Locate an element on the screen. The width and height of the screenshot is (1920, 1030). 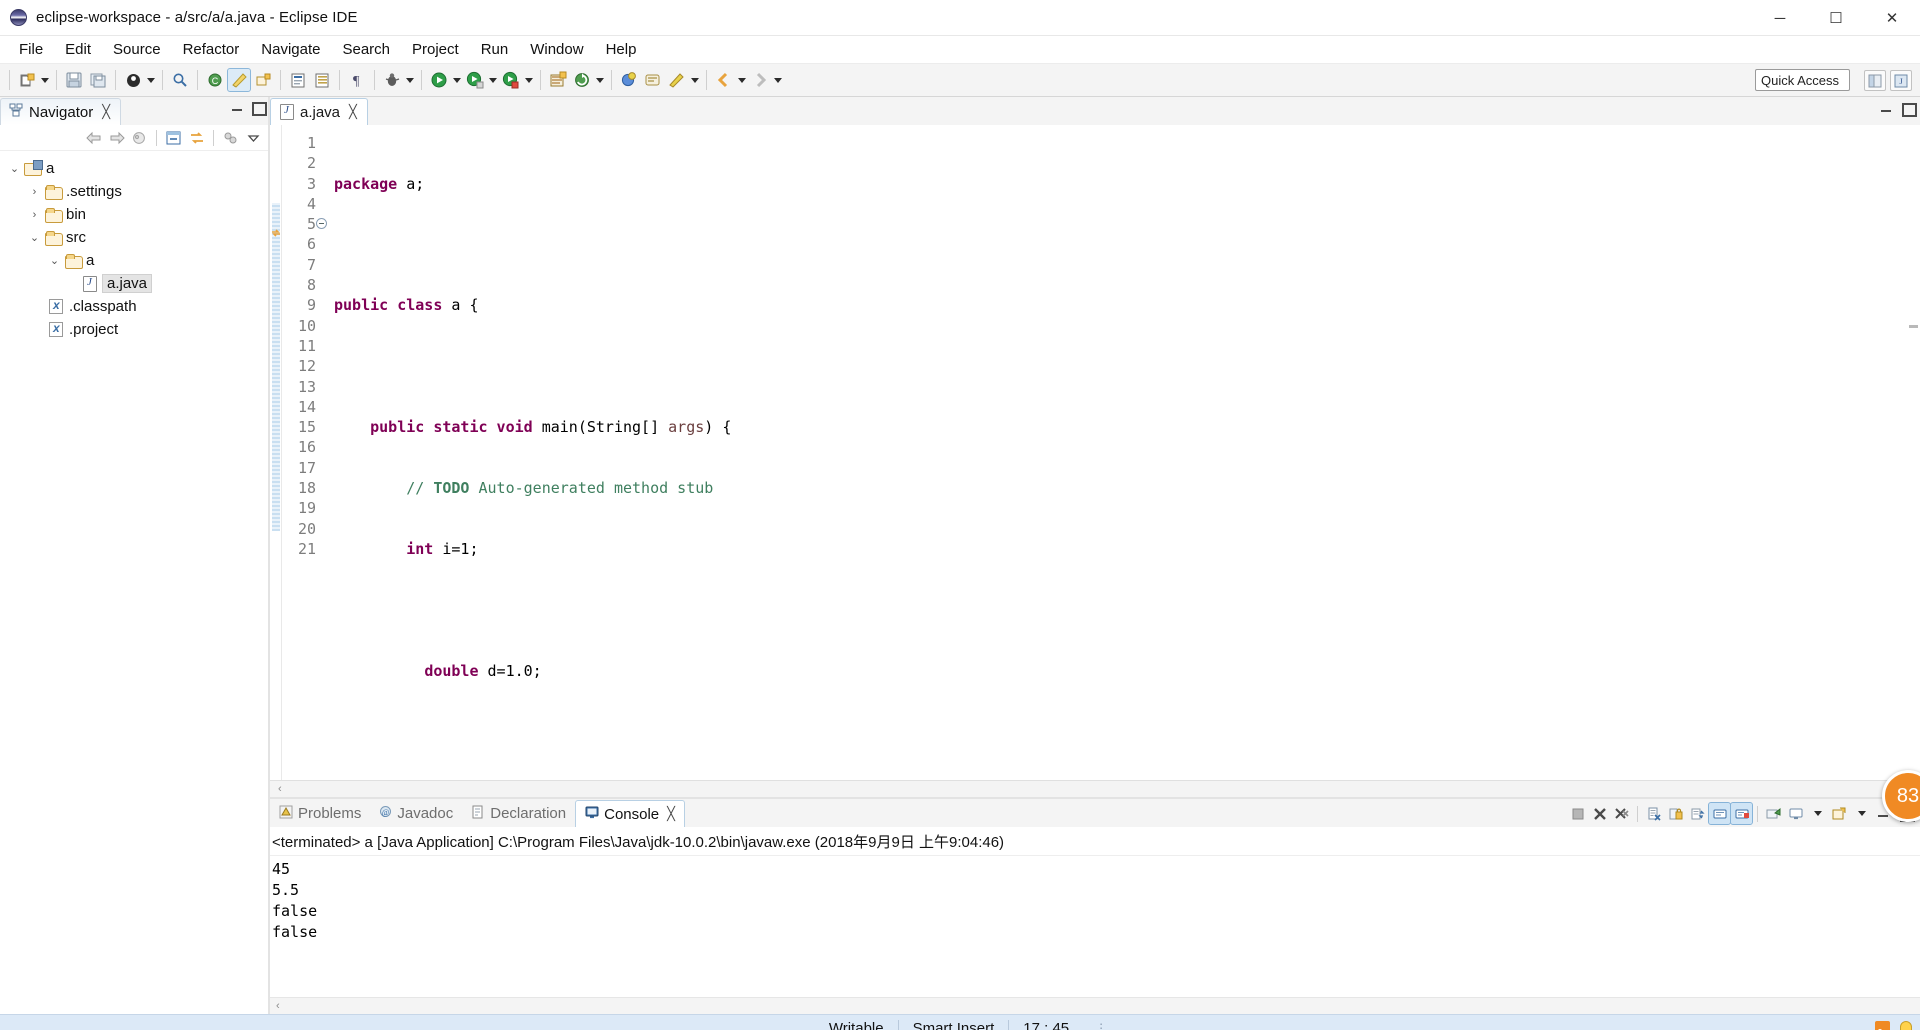
scroll-left-icon: ‹ is located at coordinates (280, 789).